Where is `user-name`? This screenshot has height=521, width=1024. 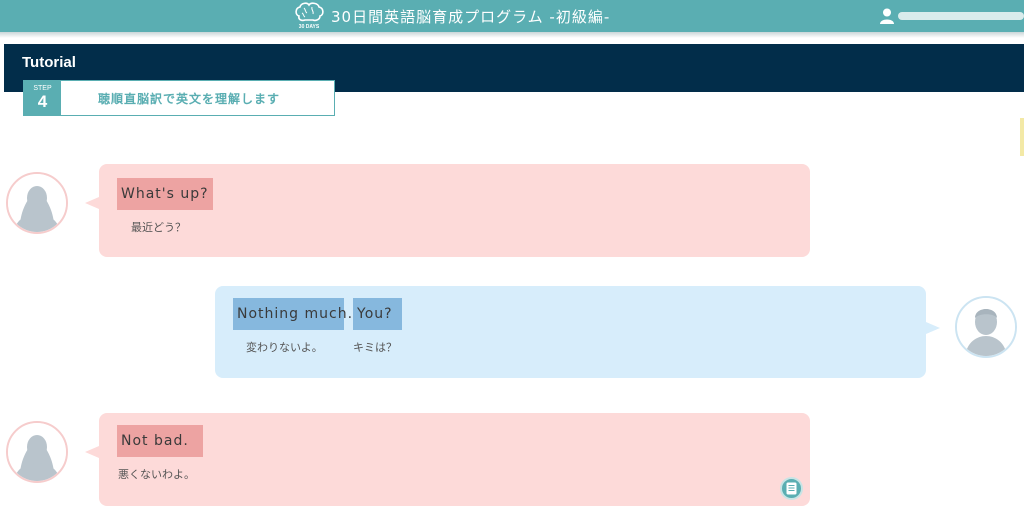
user-name is located at coordinates (961, 16).